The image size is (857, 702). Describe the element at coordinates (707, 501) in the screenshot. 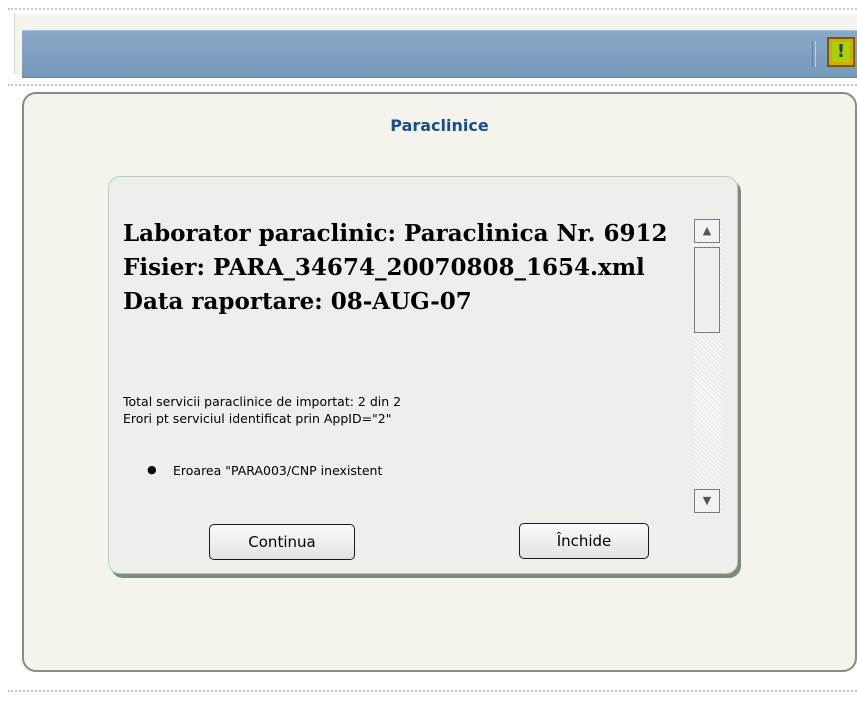

I see `scroll-down-icon: ▼` at that location.